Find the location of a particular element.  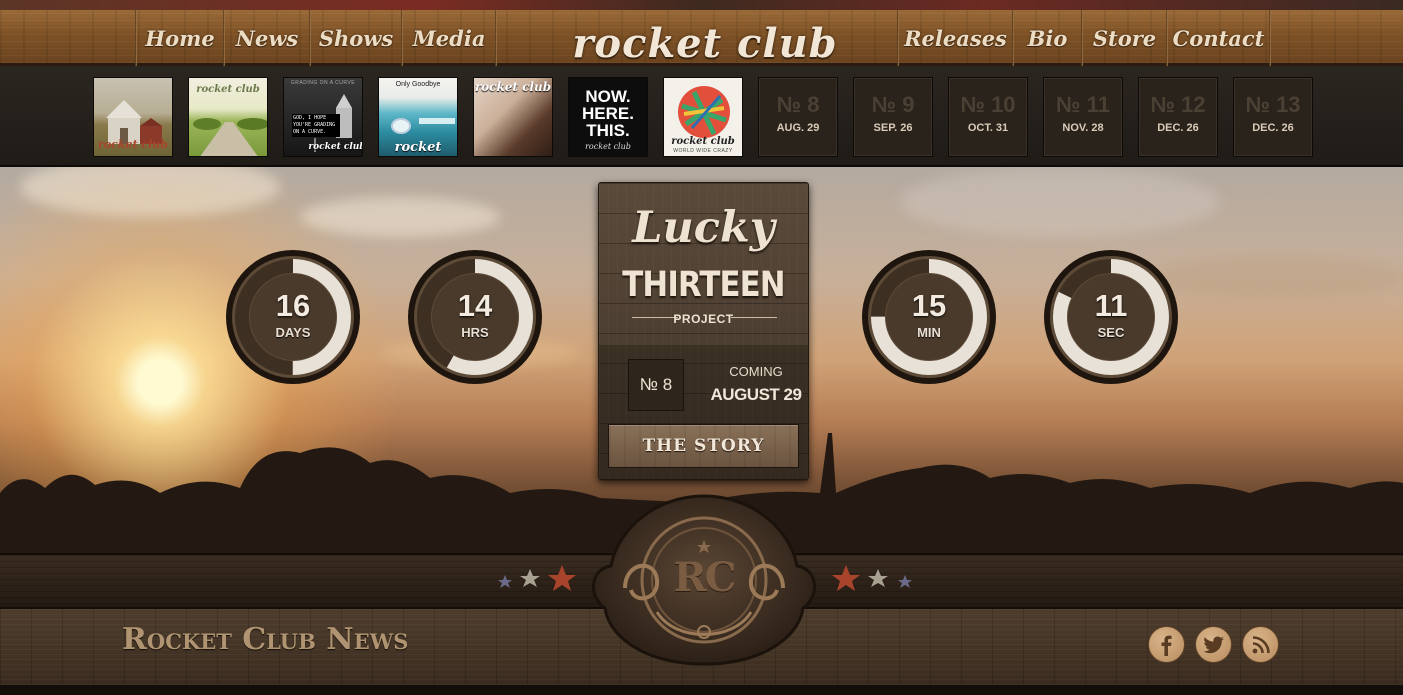

release-number: № 12 is located at coordinates (1178, 104).